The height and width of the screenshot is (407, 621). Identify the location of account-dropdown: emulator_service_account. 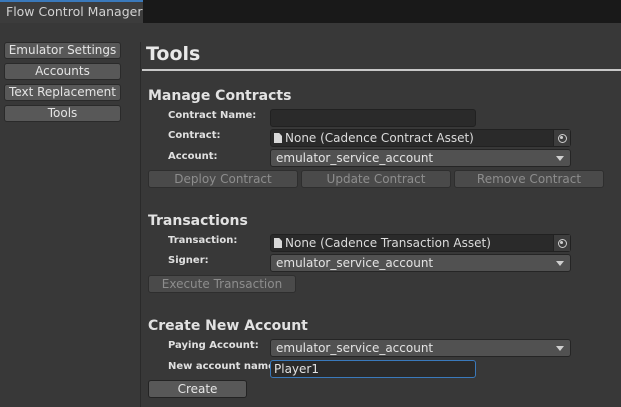
(420, 158).